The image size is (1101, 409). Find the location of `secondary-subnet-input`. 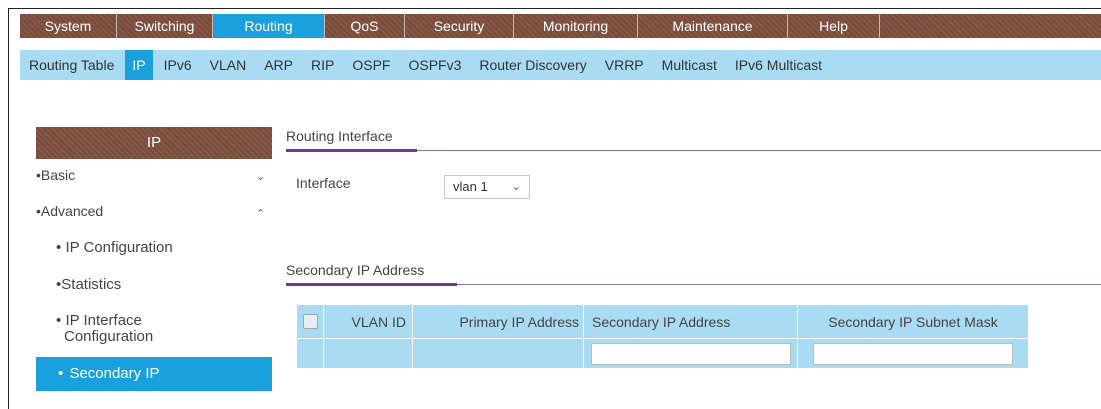

secondary-subnet-input is located at coordinates (913, 353).